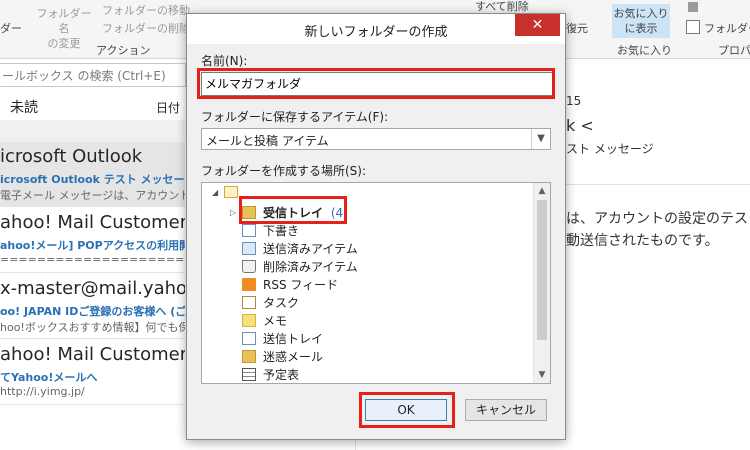 This screenshot has height=450, width=750. Describe the element at coordinates (407, 410) in the screenshot. I see `highlight-ok-button` at that location.